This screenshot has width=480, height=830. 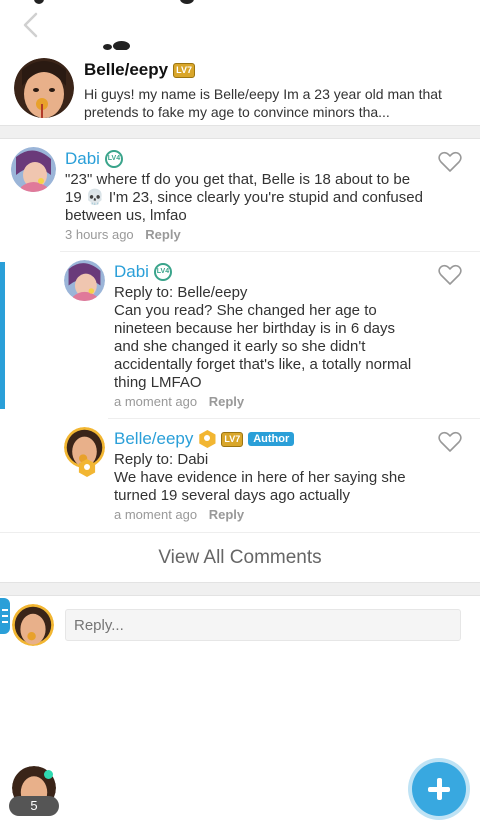 I want to click on reply-bar, so click(x=240, y=626).